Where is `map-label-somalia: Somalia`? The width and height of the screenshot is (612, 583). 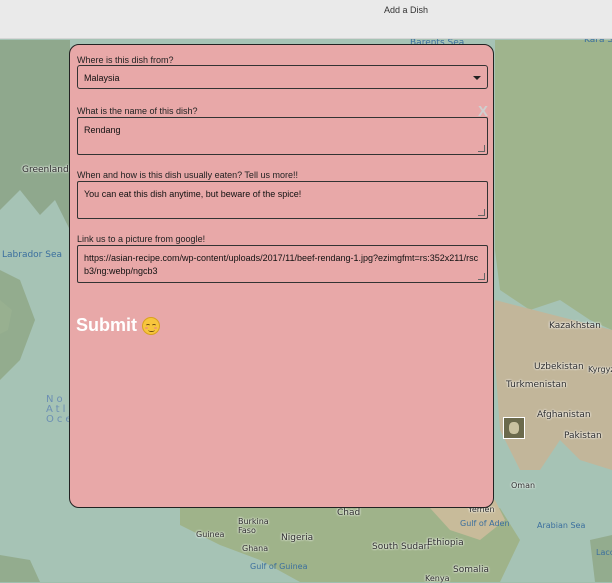 map-label-somalia: Somalia is located at coordinates (471, 570).